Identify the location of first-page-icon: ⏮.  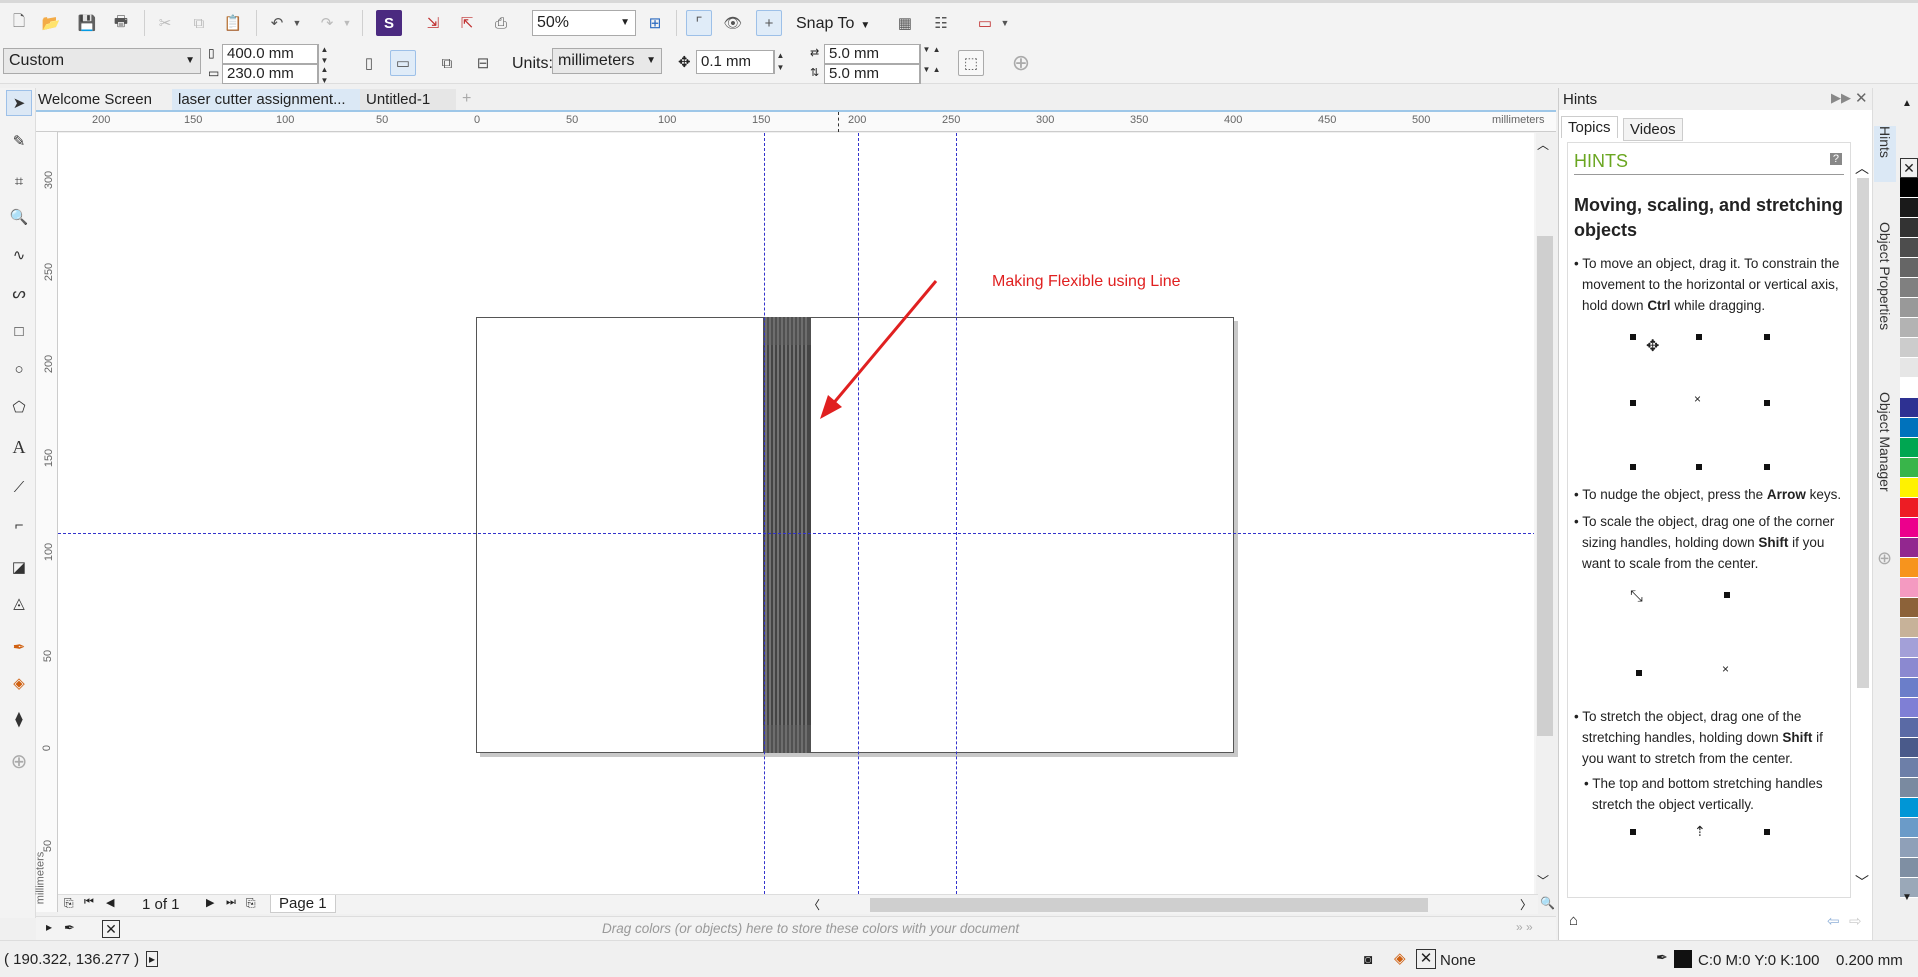
(89, 902).